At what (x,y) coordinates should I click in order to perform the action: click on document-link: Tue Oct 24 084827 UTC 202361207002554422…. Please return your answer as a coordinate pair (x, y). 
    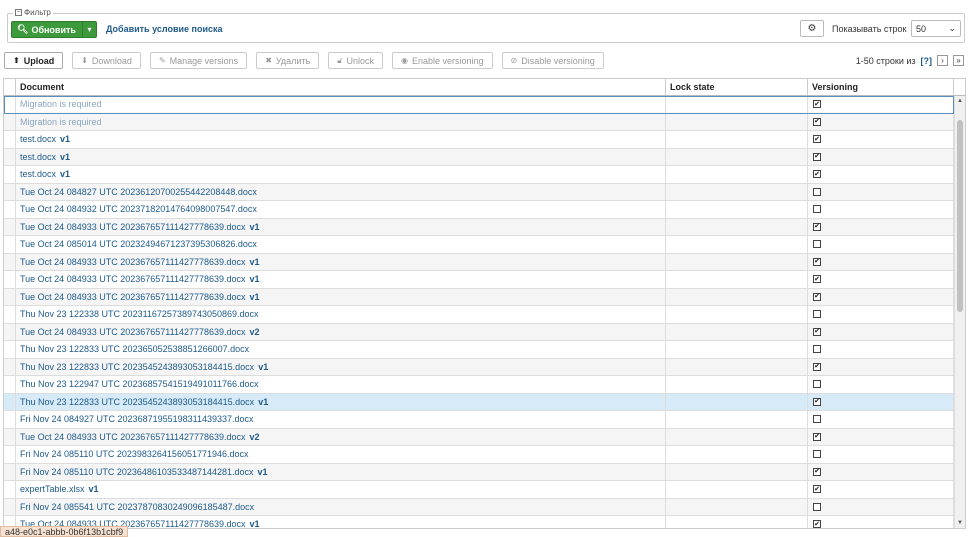
    Looking at the image, I should click on (138, 192).